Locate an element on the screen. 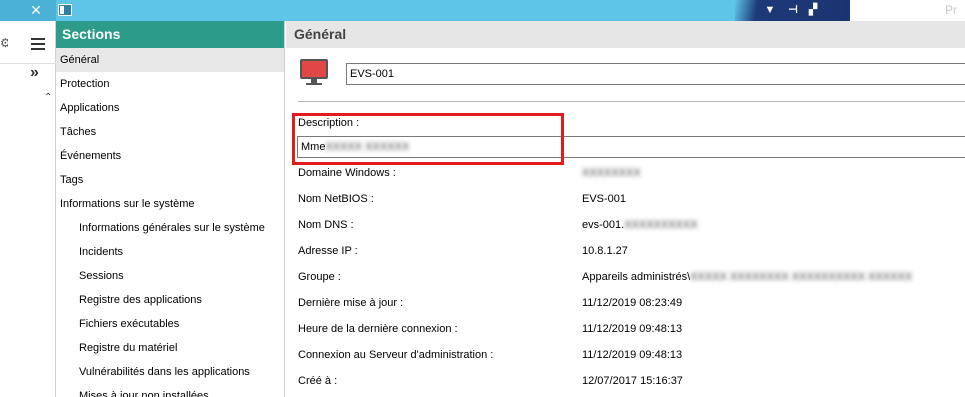  left-toolbar: ⚙ » ⌃ is located at coordinates (28, 209).